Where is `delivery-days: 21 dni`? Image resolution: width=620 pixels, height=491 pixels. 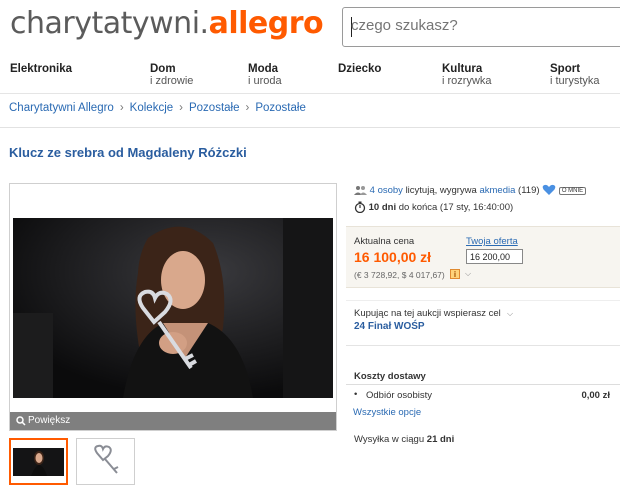 delivery-days: 21 dni is located at coordinates (440, 439).